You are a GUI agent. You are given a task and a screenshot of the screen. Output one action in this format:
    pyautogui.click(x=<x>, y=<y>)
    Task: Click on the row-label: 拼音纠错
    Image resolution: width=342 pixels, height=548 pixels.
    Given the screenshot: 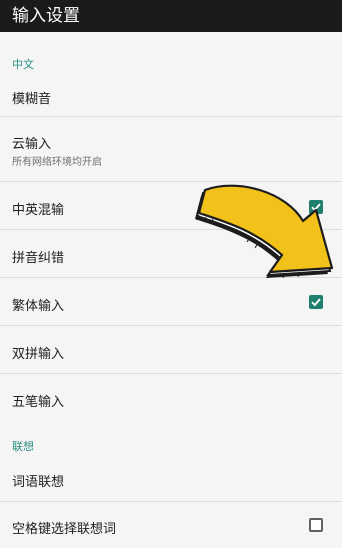 What is the action you would take?
    pyautogui.click(x=38, y=258)
    